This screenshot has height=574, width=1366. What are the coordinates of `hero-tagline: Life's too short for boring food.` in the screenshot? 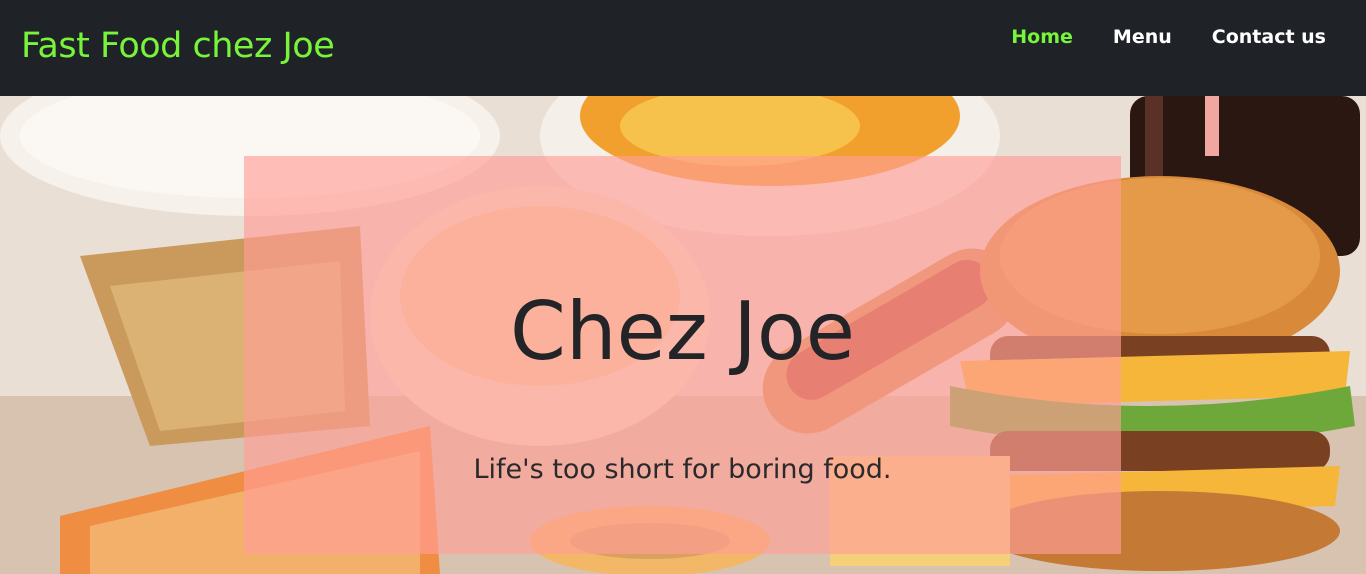 It's located at (682, 469).